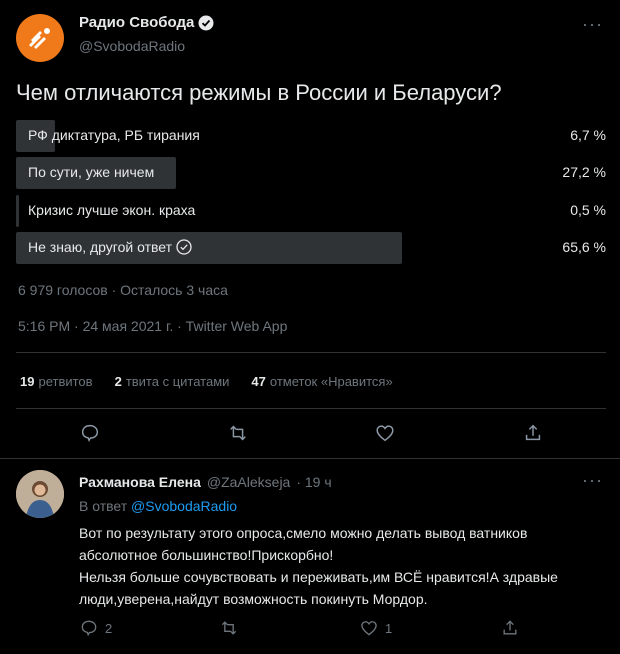 This screenshot has width=620, height=654. I want to click on reply-retweet-action, so click(229, 628).